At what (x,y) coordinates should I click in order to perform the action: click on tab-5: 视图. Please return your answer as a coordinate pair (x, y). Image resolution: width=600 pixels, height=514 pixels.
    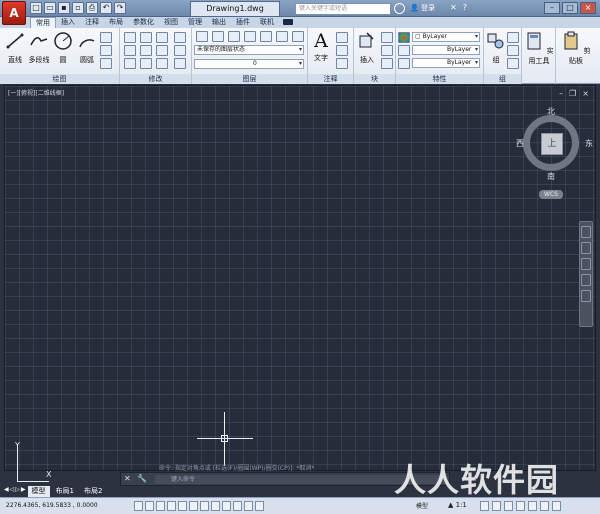
    Looking at the image, I should click on (171, 22).